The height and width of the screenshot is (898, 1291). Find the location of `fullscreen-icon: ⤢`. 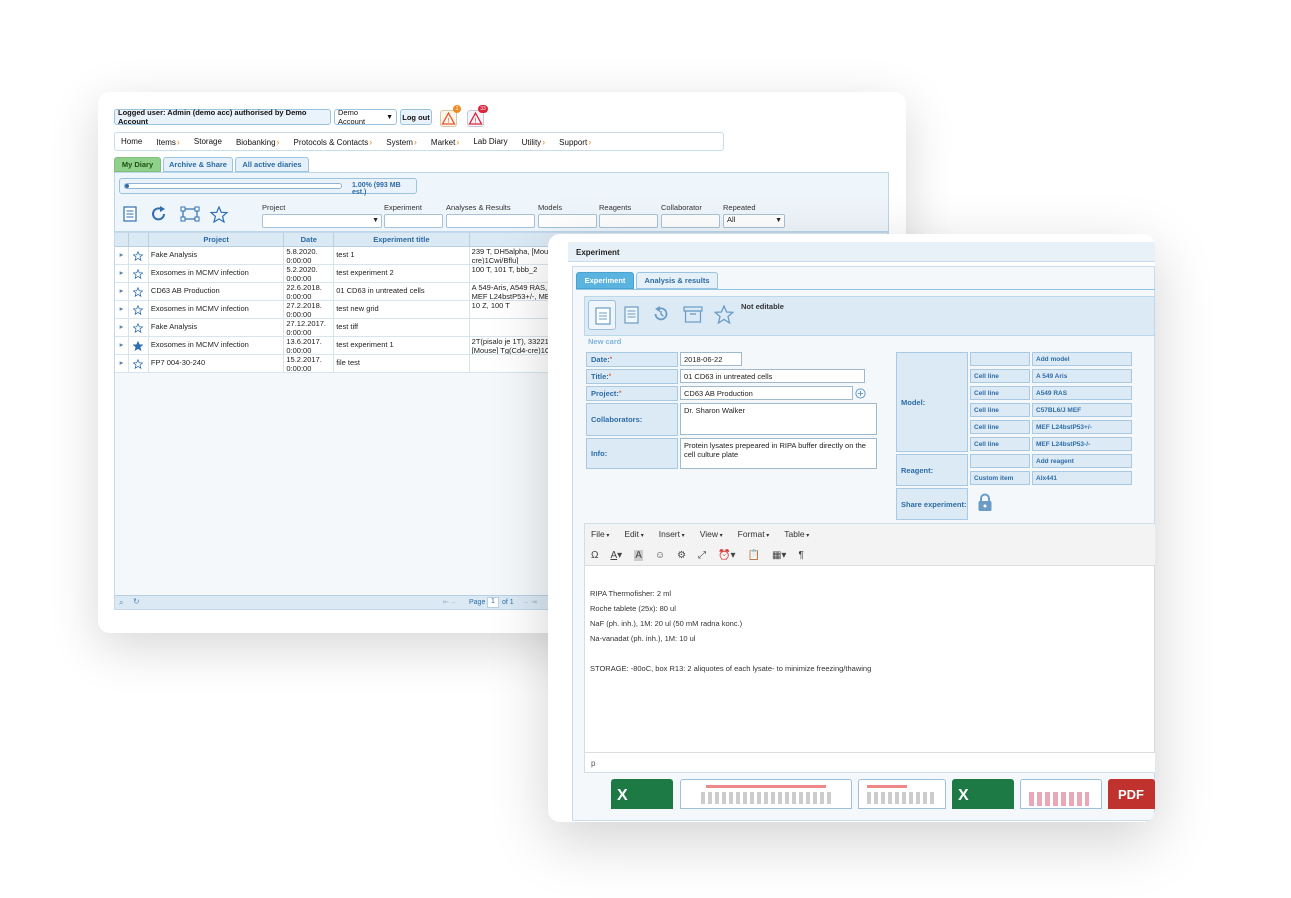

fullscreen-icon: ⤢ is located at coordinates (702, 555).